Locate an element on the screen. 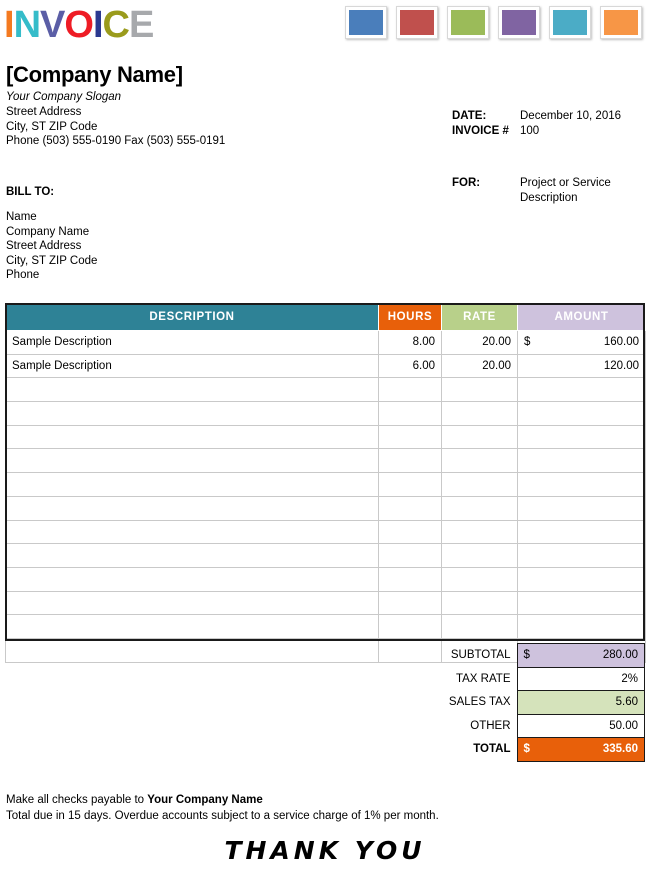 The height and width of the screenshot is (881, 650). other-label: OTHER is located at coordinates (490, 725).